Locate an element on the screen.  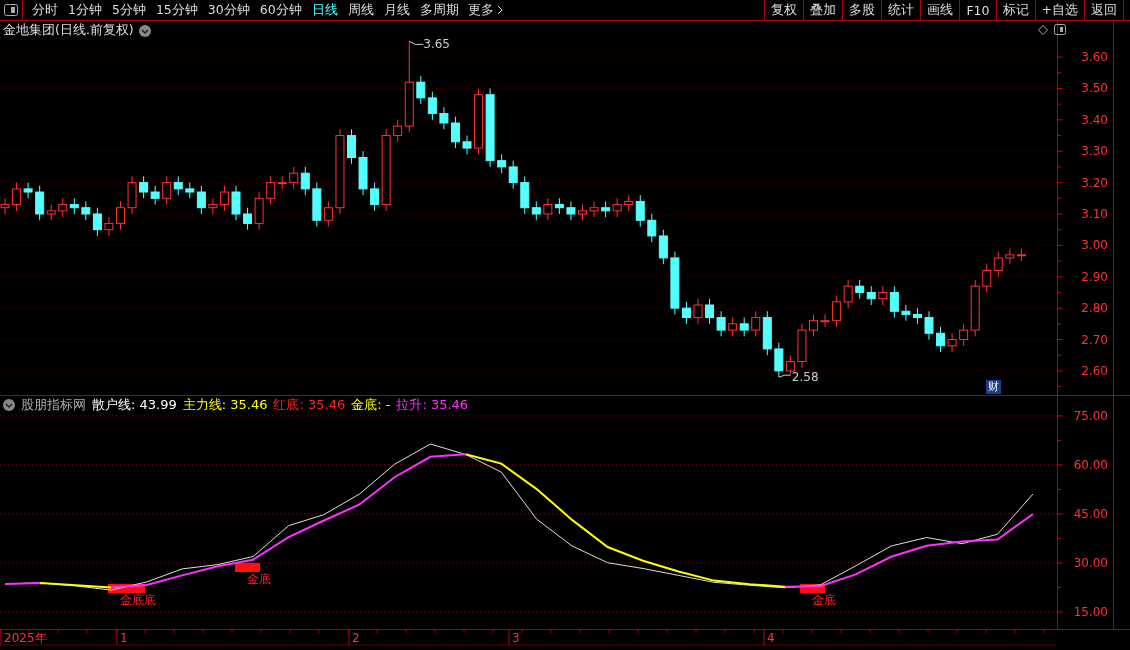
toolbar-button: 统计 is located at coordinates (901, 10).